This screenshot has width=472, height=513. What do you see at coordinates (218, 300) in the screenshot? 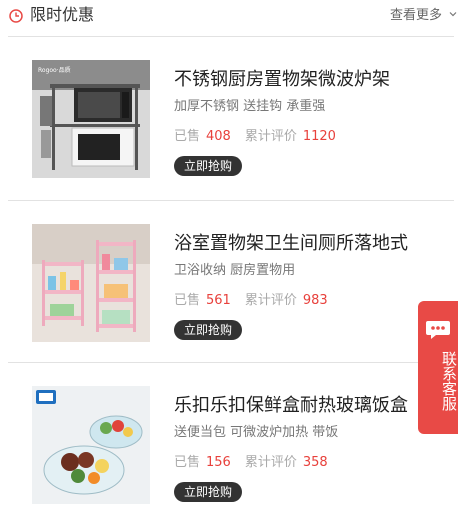
I see `sold-count: 561` at bounding box center [218, 300].